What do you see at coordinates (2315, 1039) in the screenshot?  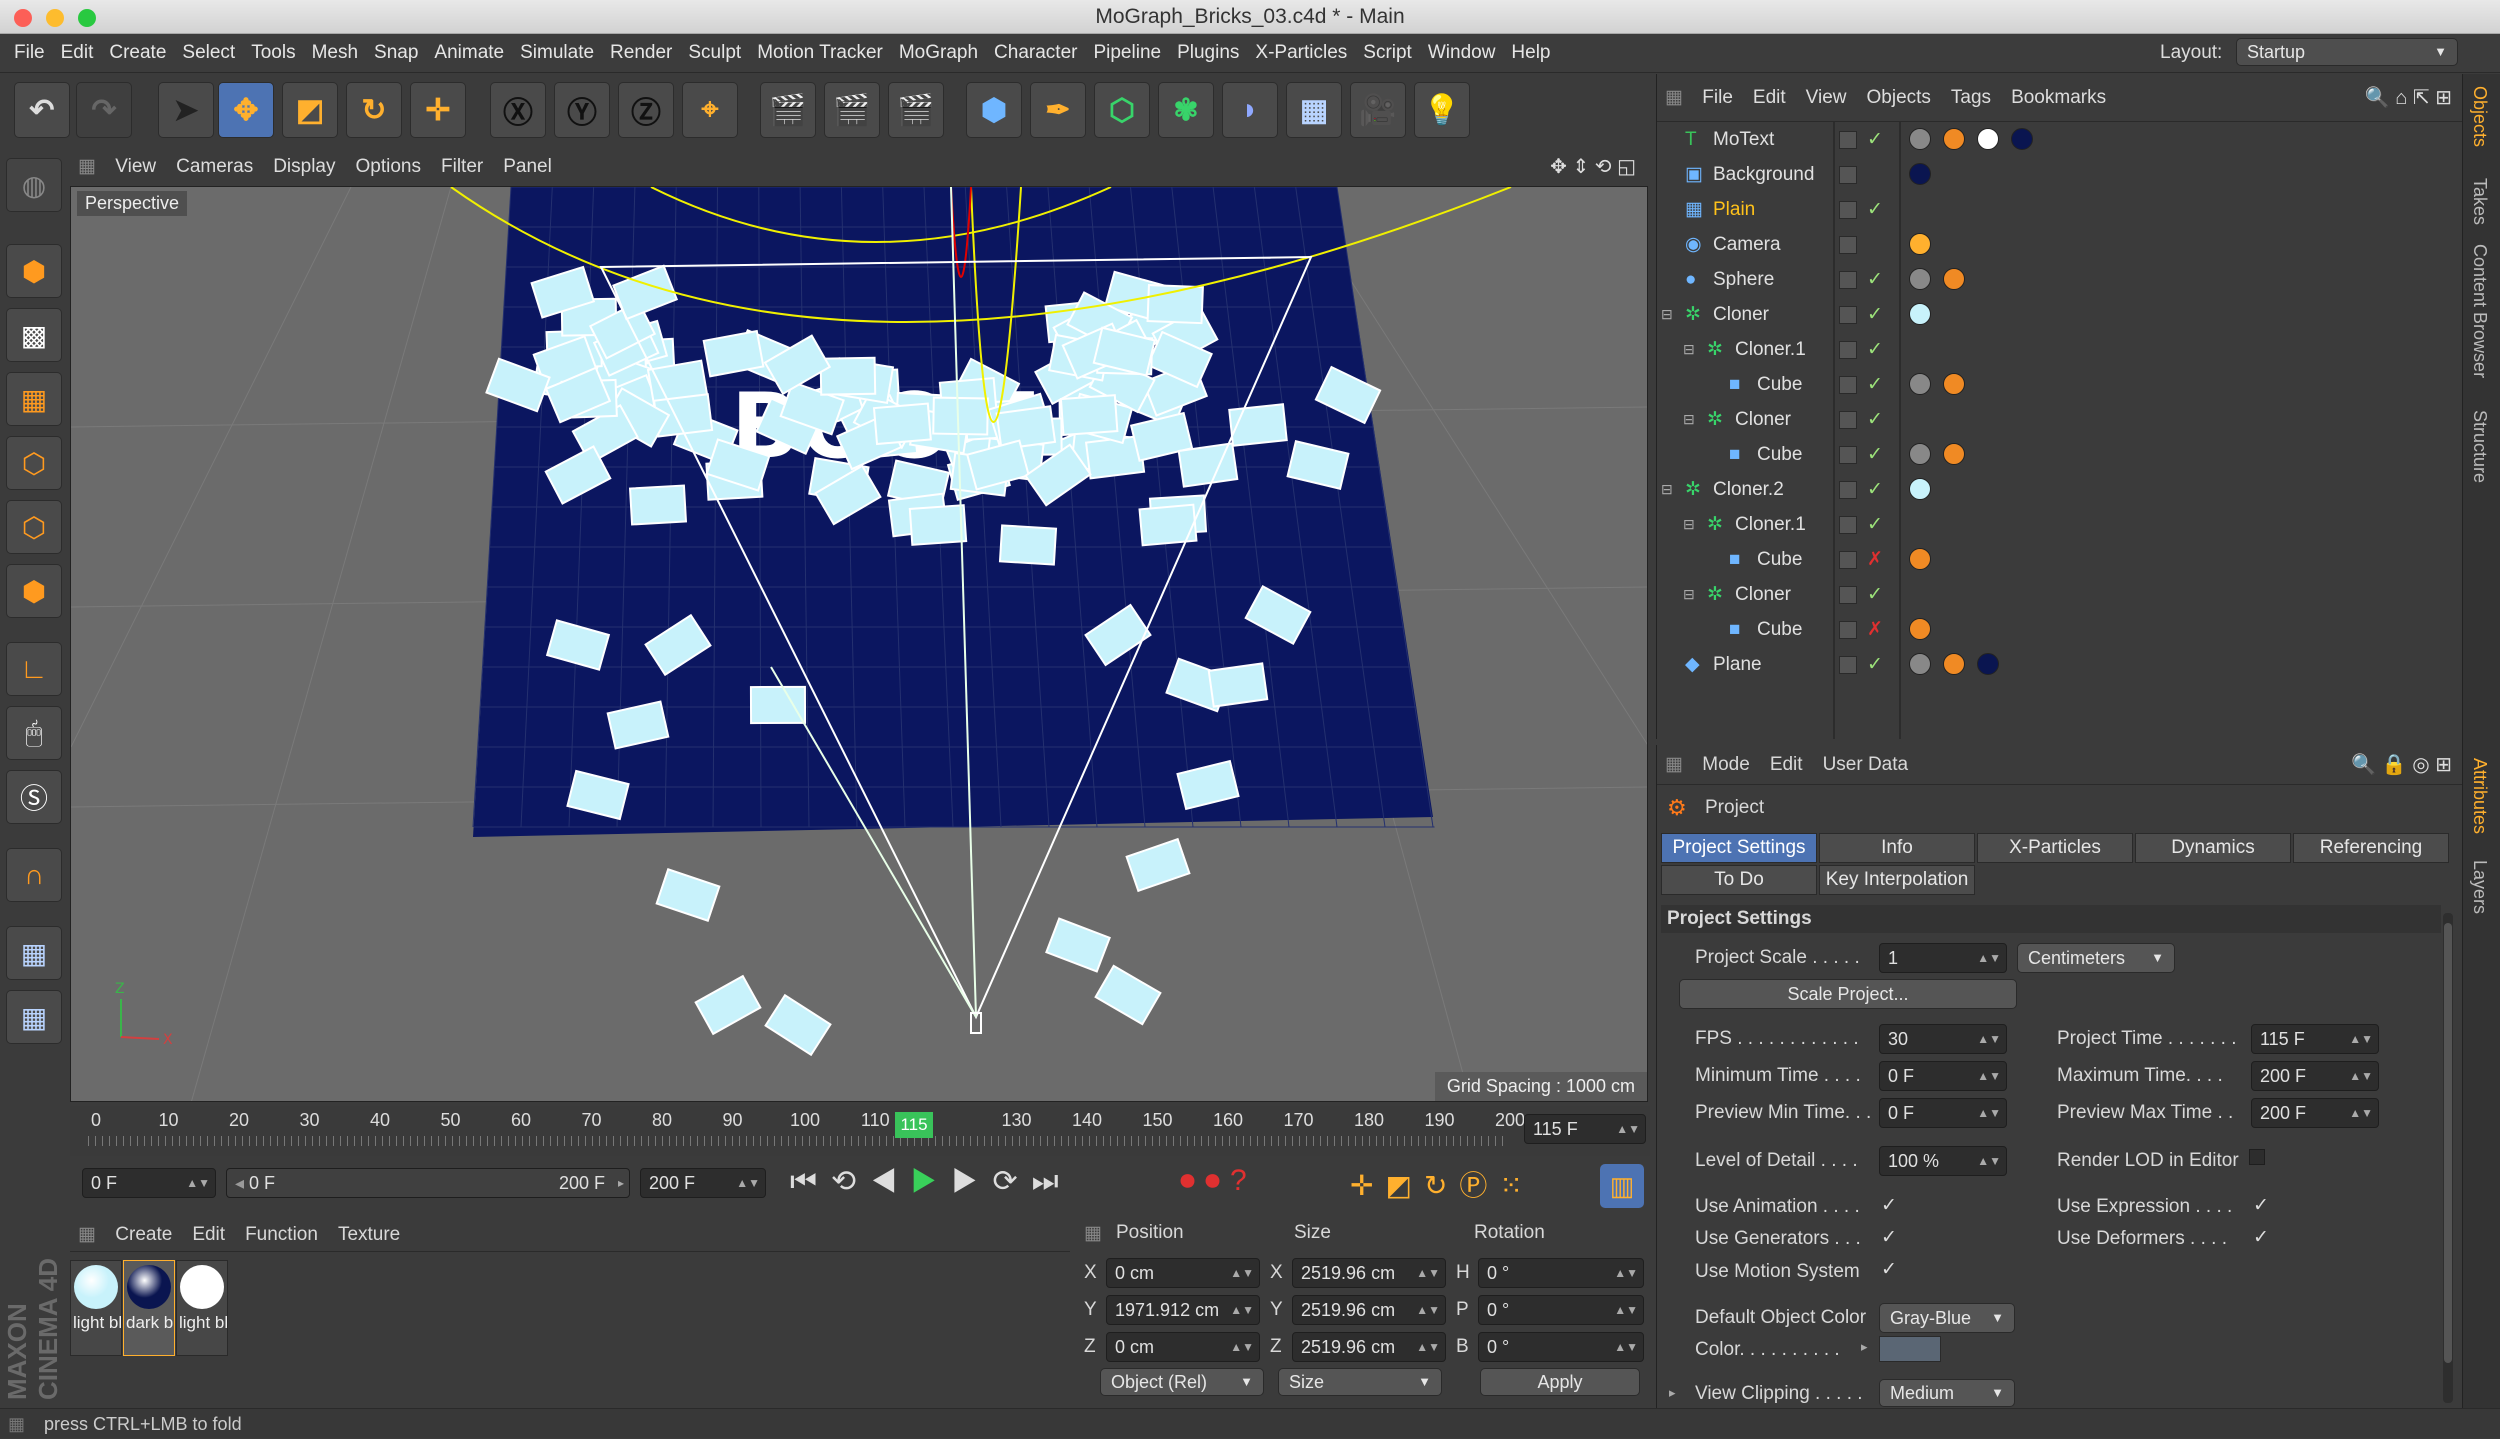 I see `project-time-field: 115 F ▲▼` at bounding box center [2315, 1039].